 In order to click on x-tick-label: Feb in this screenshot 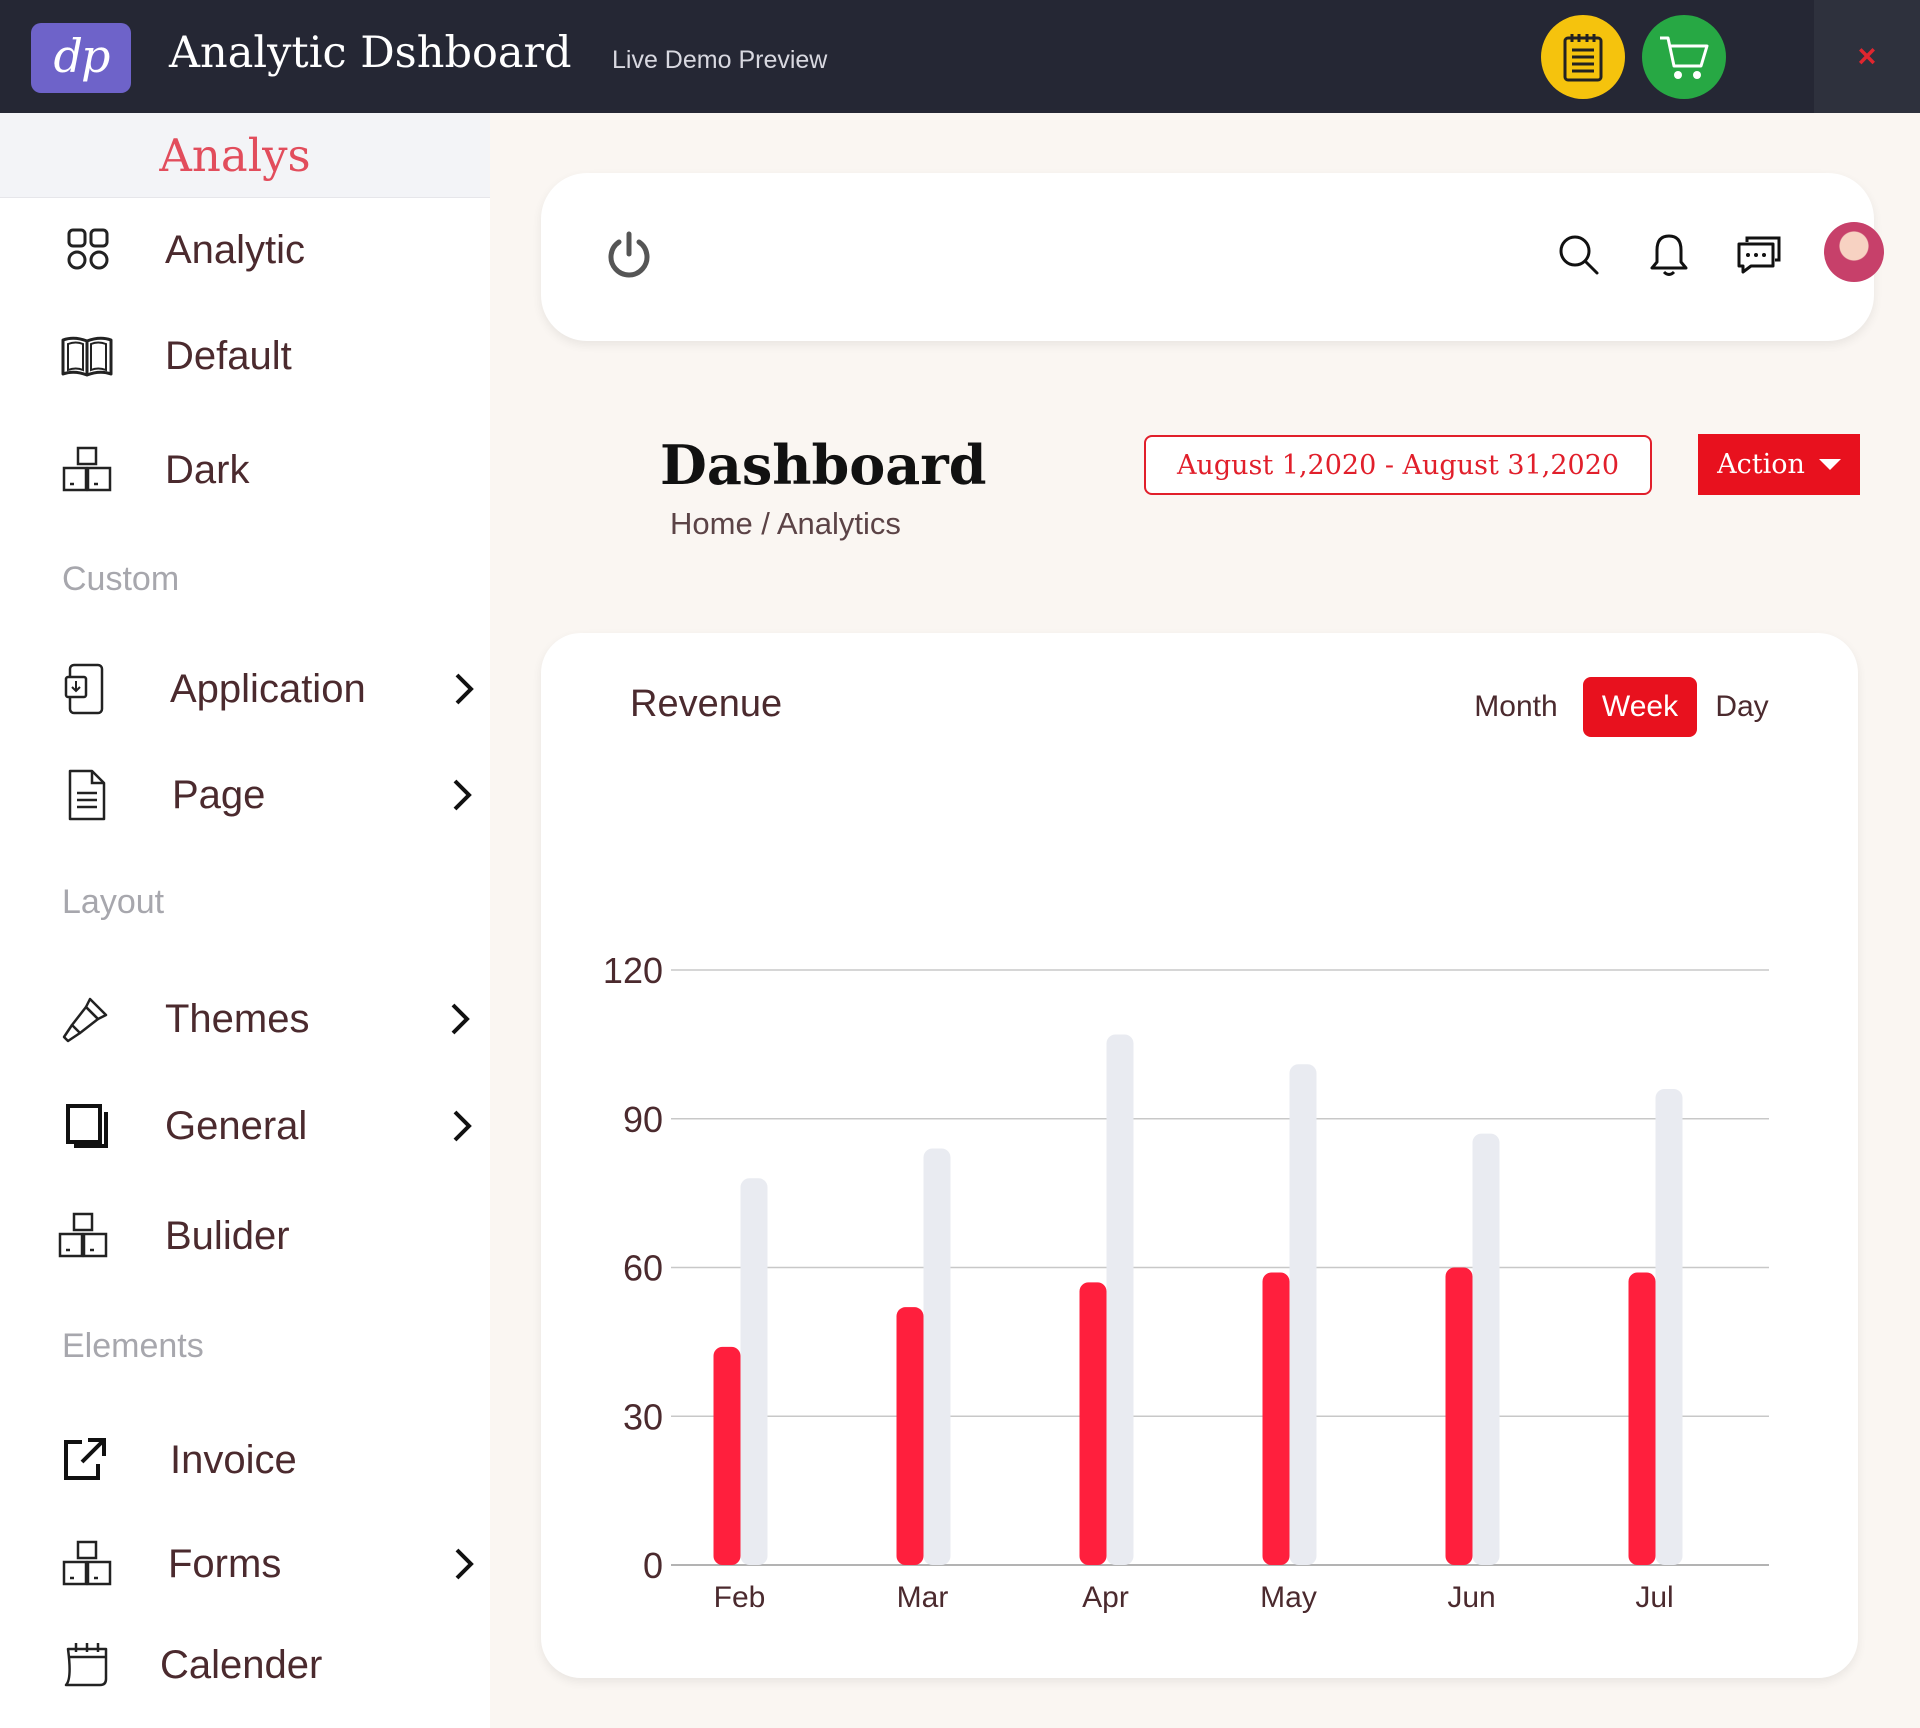, I will do `click(740, 1597)`.